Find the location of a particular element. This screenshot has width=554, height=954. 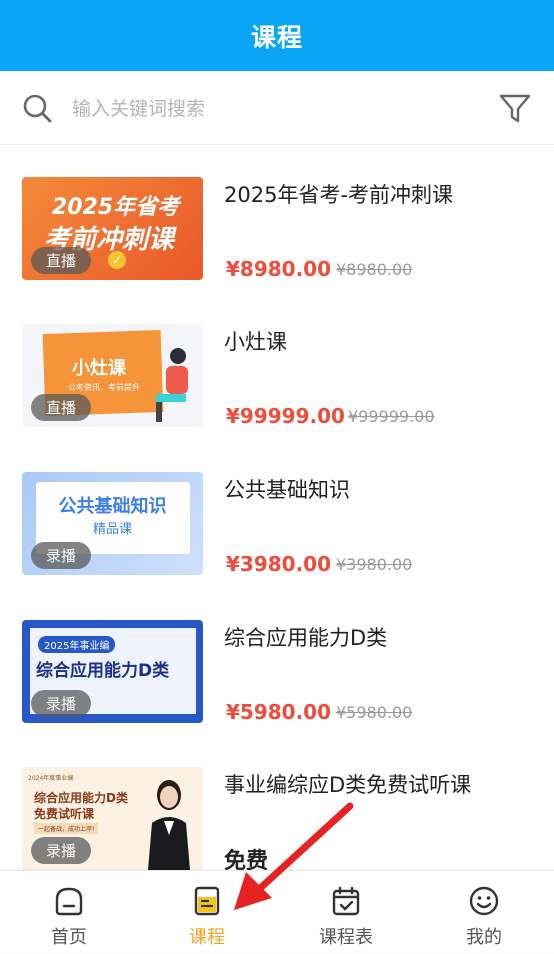

thumb-text: 公共基础知识 is located at coordinates (112, 506).